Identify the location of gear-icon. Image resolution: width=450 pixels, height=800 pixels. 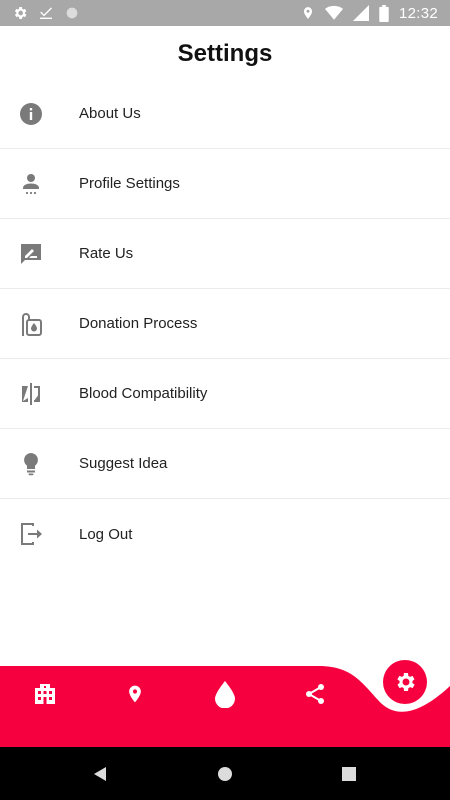
(20, 13).